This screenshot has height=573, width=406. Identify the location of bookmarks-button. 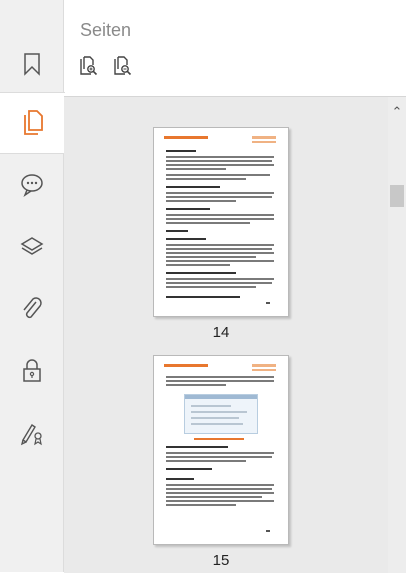
(32, 64).